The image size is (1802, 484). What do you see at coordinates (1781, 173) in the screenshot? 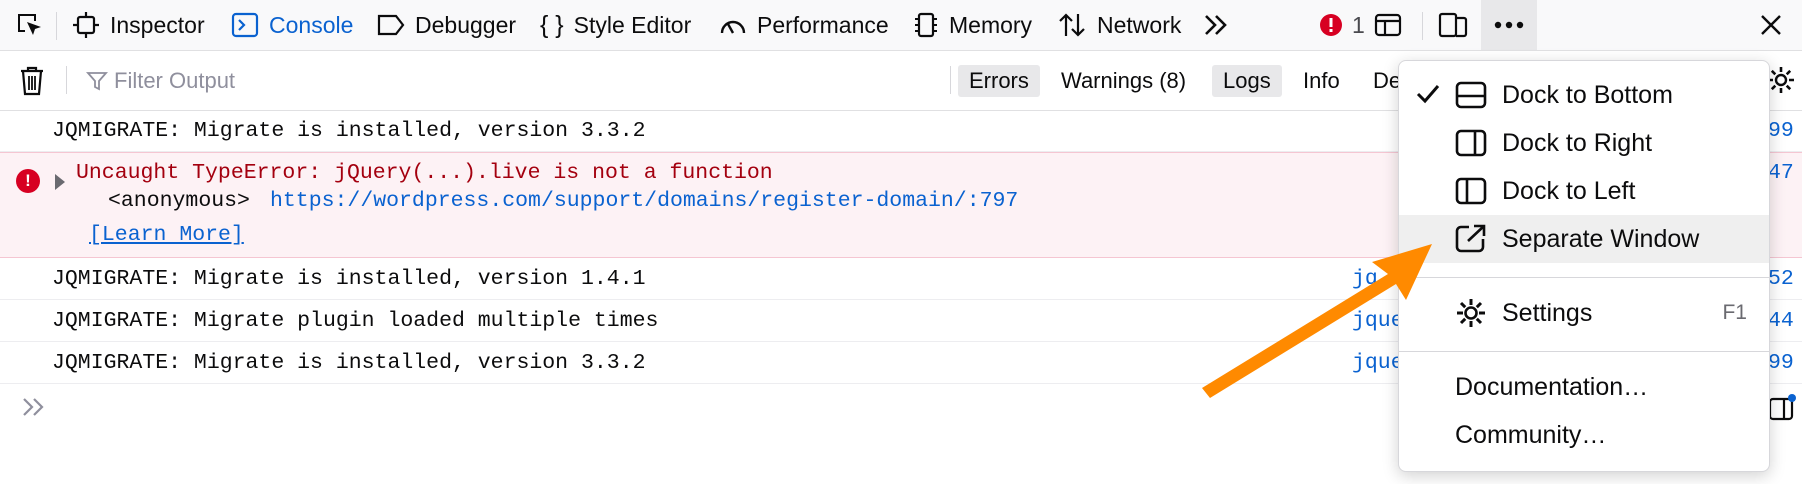
I see `log-source-link: 47` at bounding box center [1781, 173].